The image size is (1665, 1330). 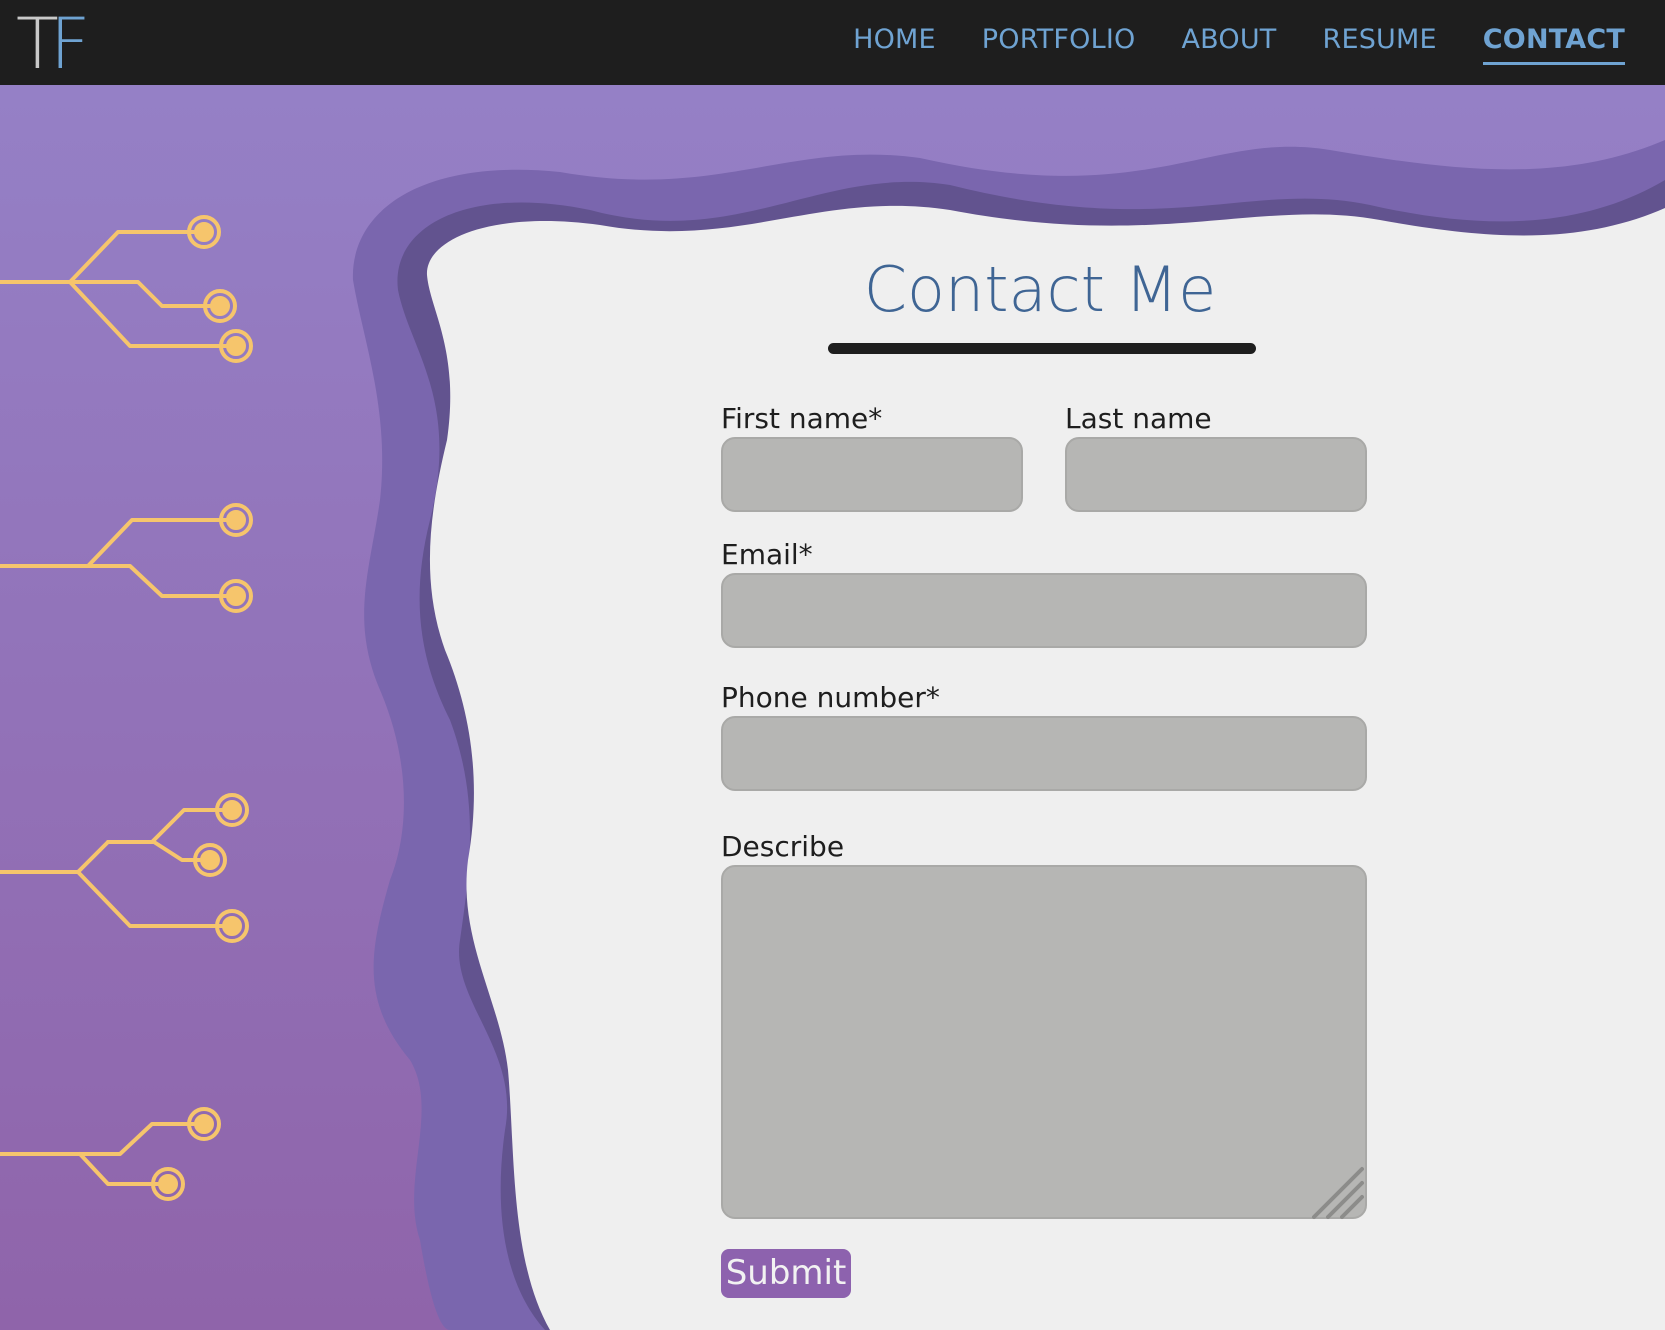 I want to click on logo-letter-f: F, so click(x=70, y=44).